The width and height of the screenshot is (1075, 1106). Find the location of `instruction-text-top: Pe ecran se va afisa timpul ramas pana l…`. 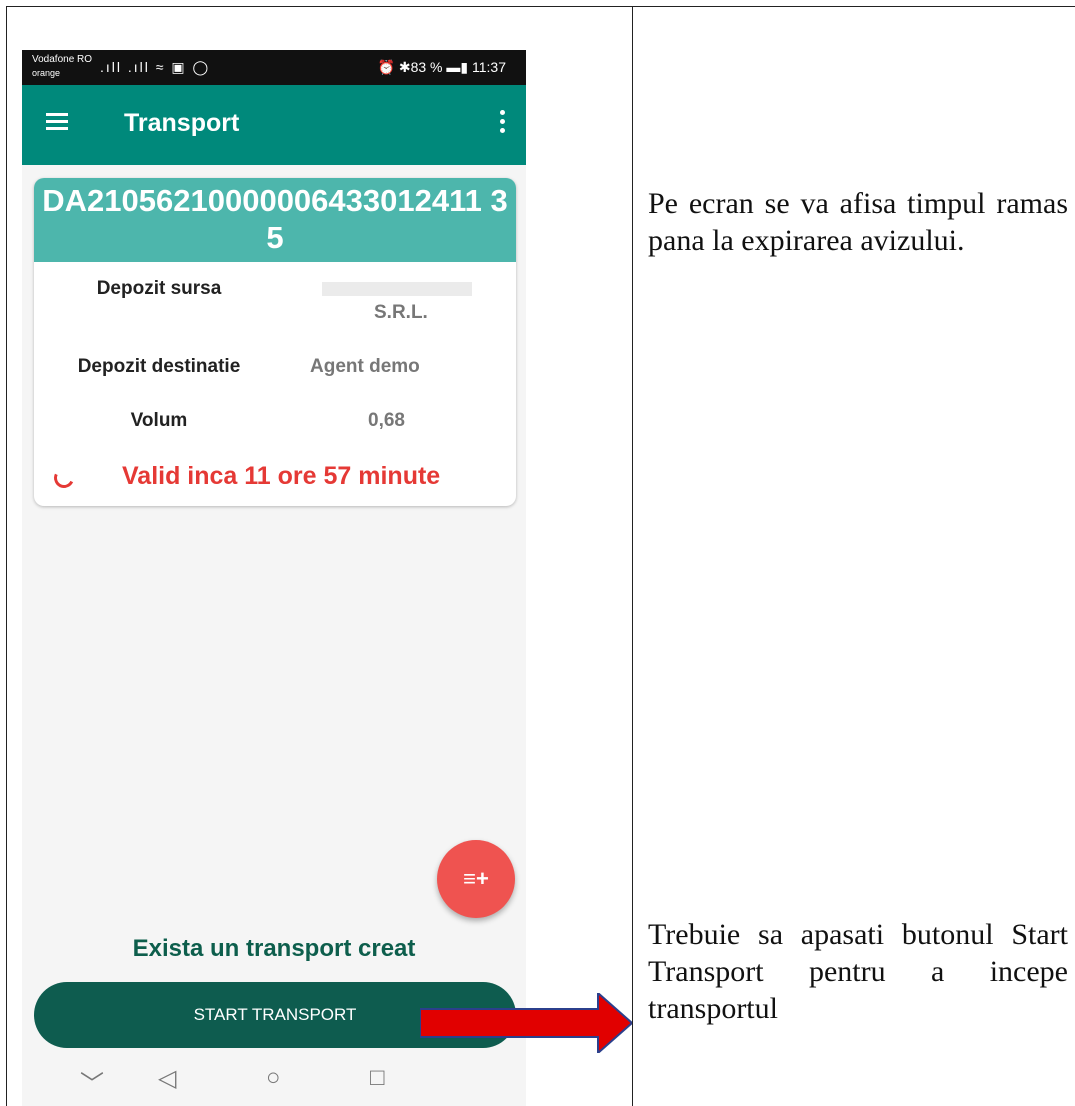

instruction-text-top: Pe ecran se va afisa timpul ramas pana l… is located at coordinates (858, 222).